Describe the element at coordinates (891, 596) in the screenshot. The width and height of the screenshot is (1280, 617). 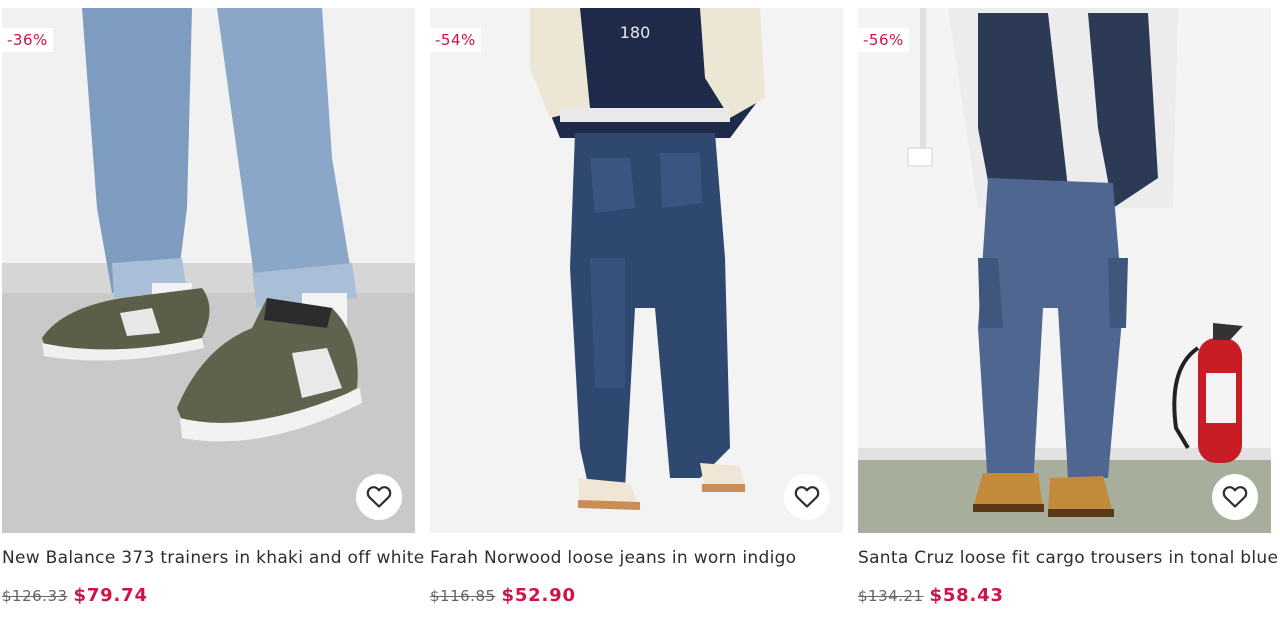
I see `original-price: $134.21` at that location.